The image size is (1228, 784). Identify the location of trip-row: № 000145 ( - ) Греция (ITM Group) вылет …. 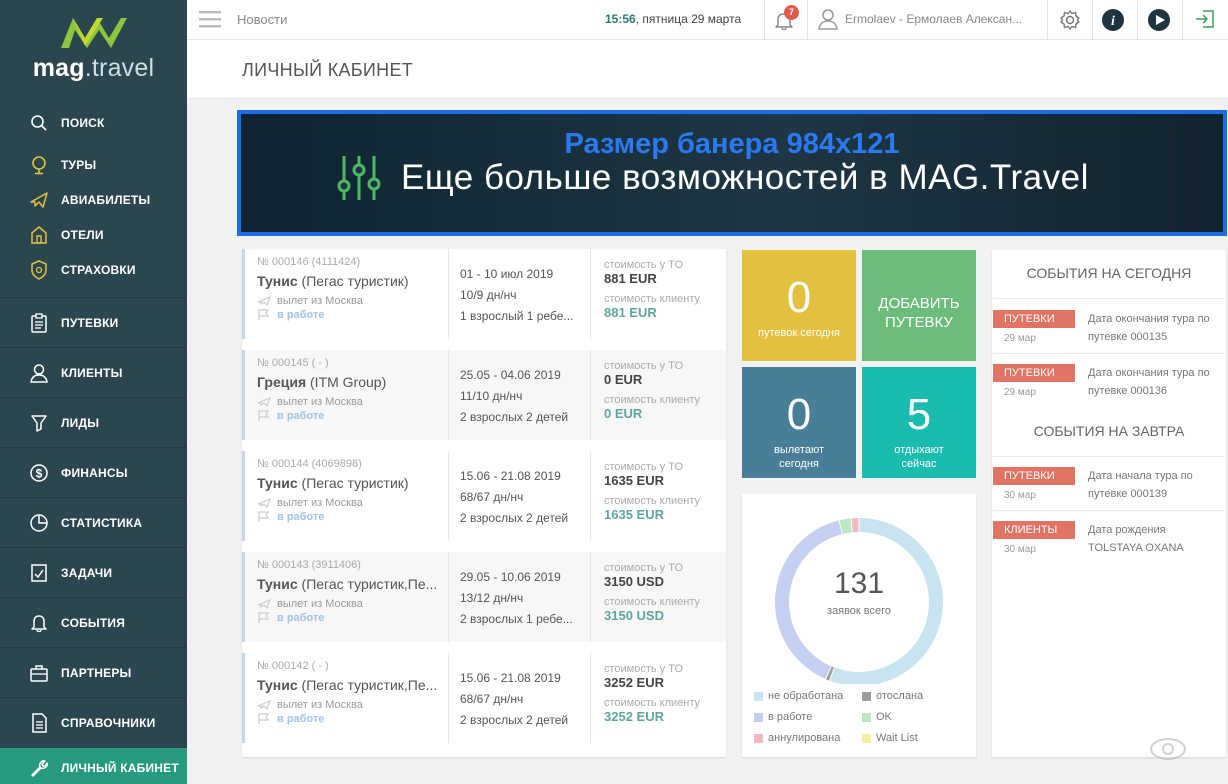
(484, 395).